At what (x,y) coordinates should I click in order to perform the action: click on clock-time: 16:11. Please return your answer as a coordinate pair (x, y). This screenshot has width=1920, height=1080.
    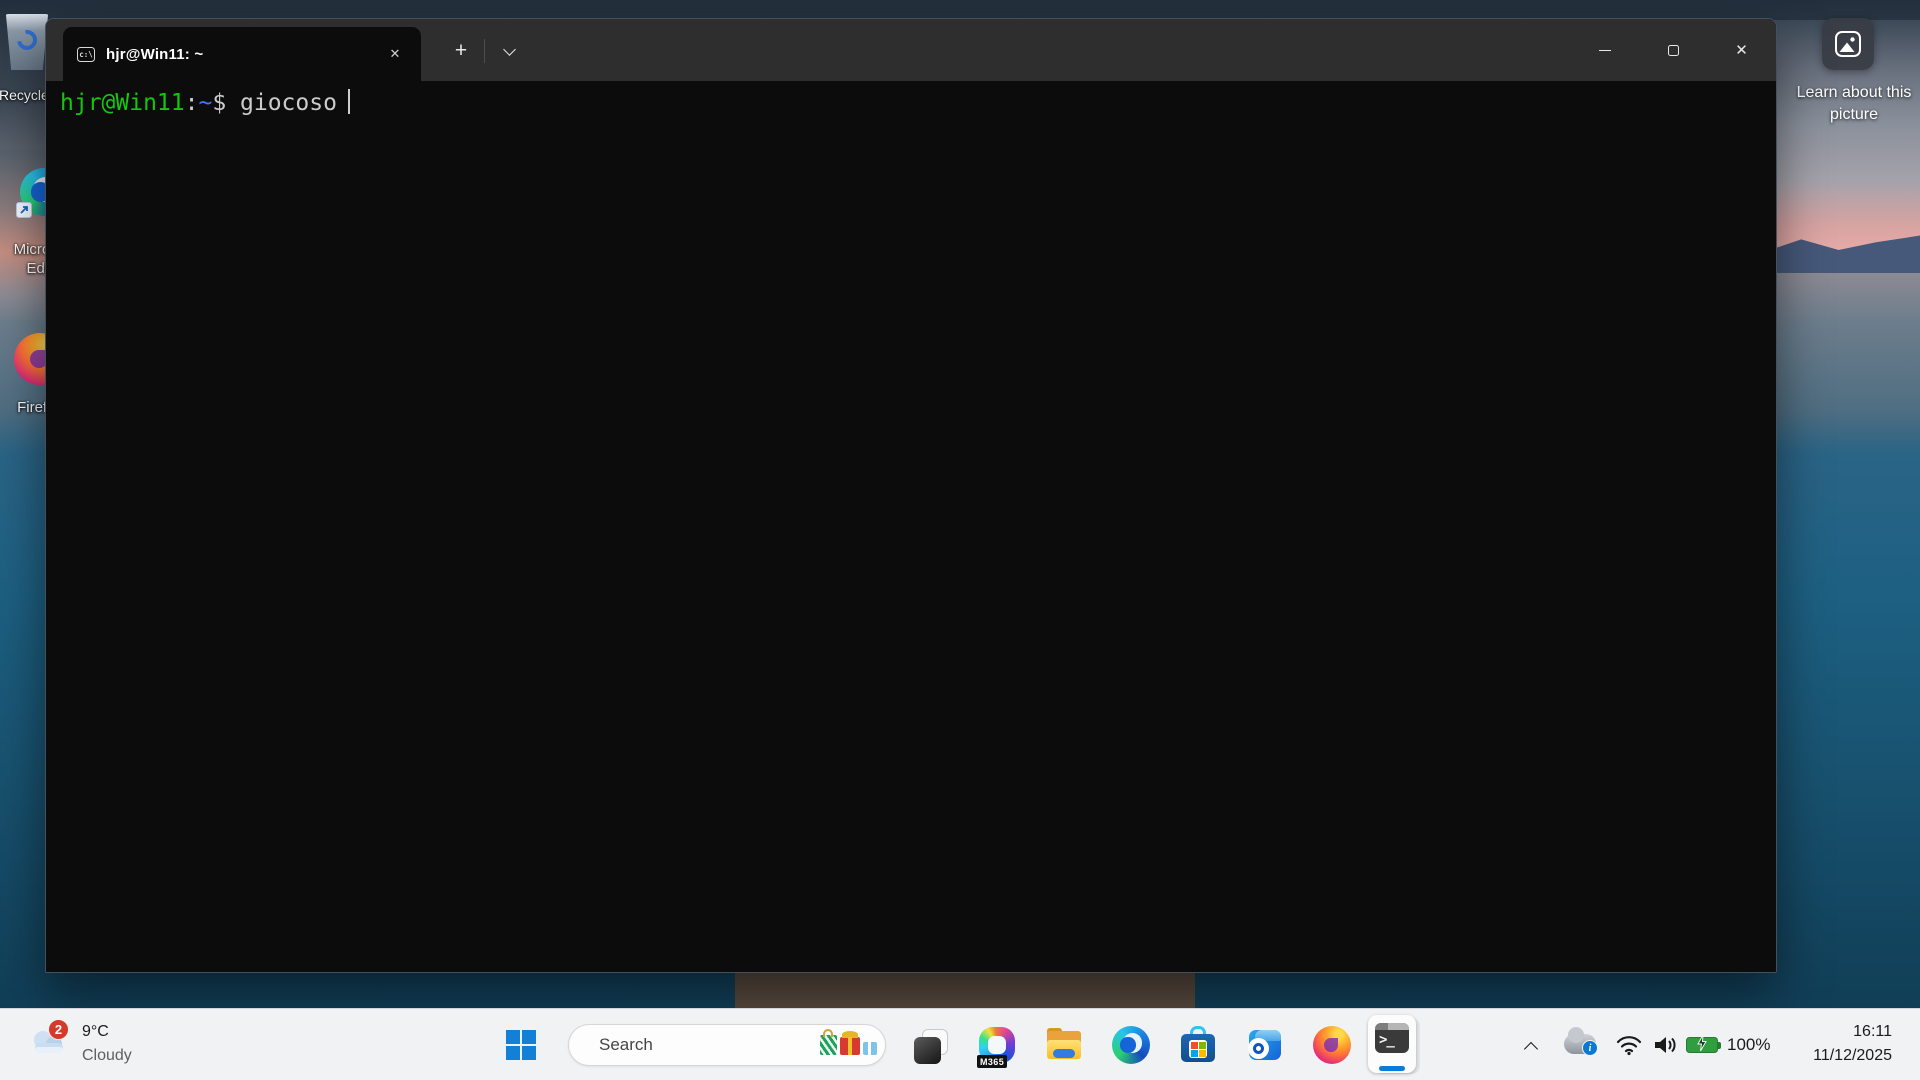
    Looking at the image, I should click on (1872, 1031).